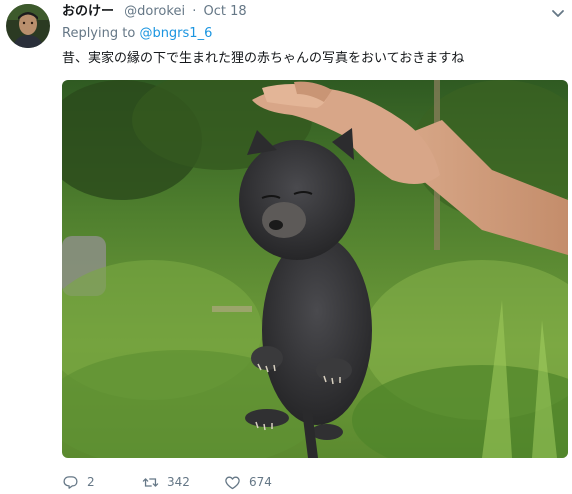 This screenshot has height=494, width=572. Describe the element at coordinates (558, 13) in the screenshot. I see `chevron-down-icon` at that location.